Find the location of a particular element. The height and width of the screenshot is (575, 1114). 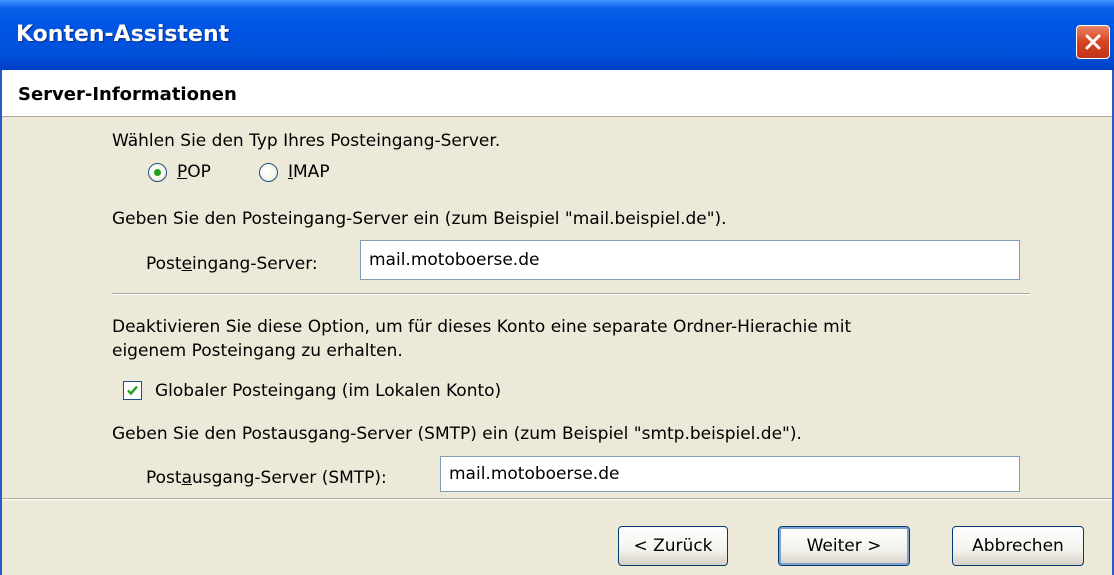

outgoing-server-label: Postausgang-Server (SMTP): is located at coordinates (266, 478).